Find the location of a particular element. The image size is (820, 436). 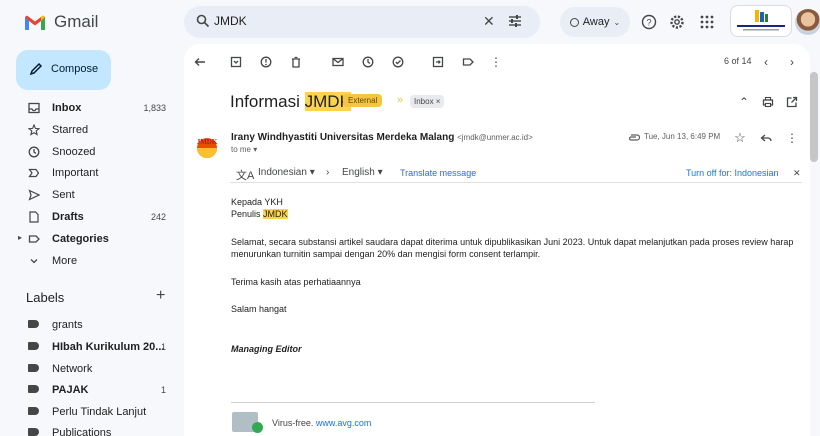

sidebar-item-snoozed: Snoozed is located at coordinates (88, 152).